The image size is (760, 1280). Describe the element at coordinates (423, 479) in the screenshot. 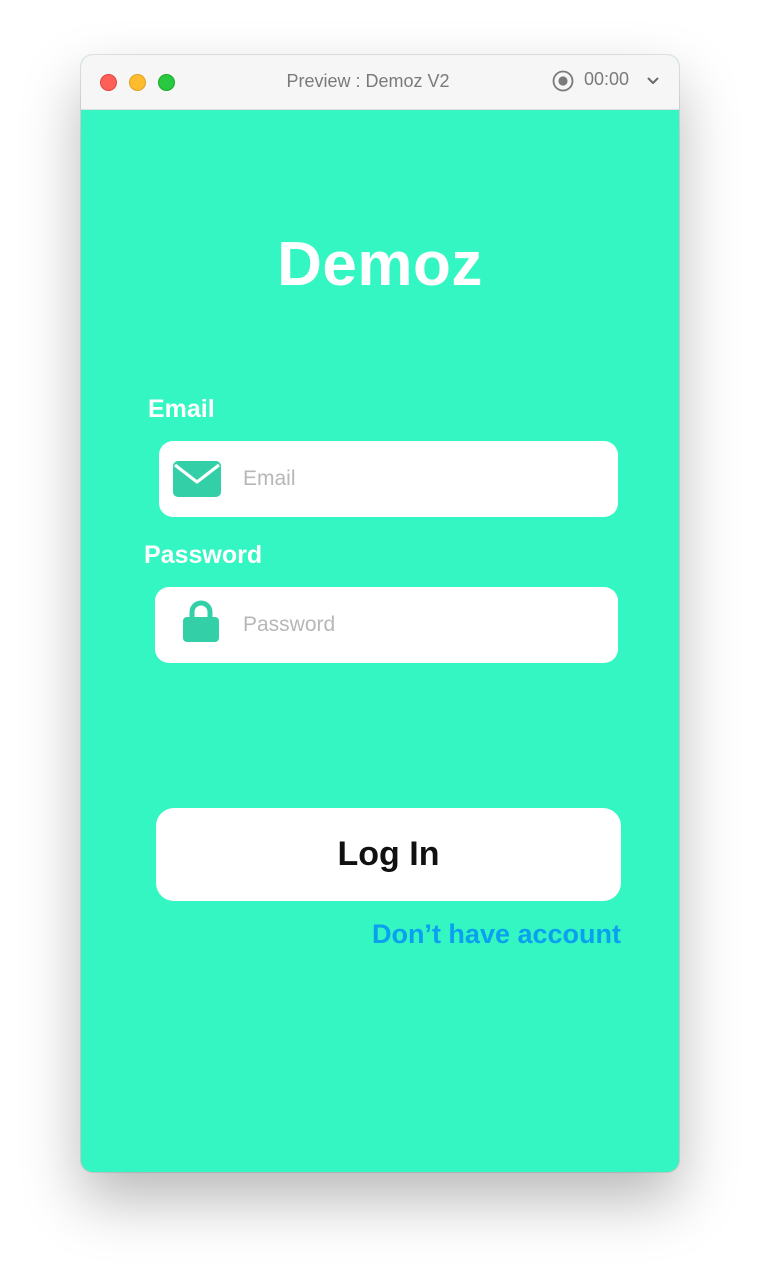

I see `email-input` at that location.